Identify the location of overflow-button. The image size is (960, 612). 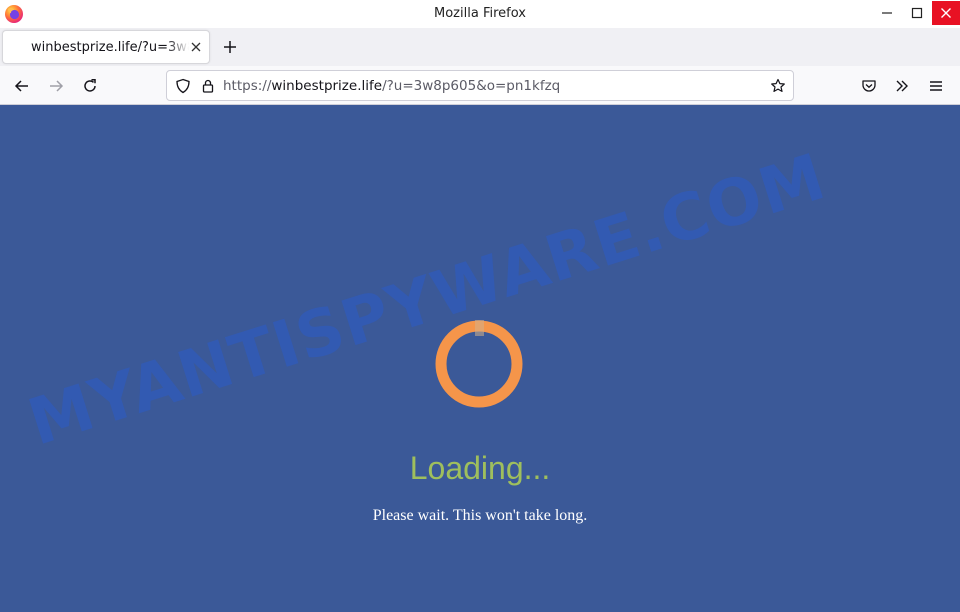
(902, 86).